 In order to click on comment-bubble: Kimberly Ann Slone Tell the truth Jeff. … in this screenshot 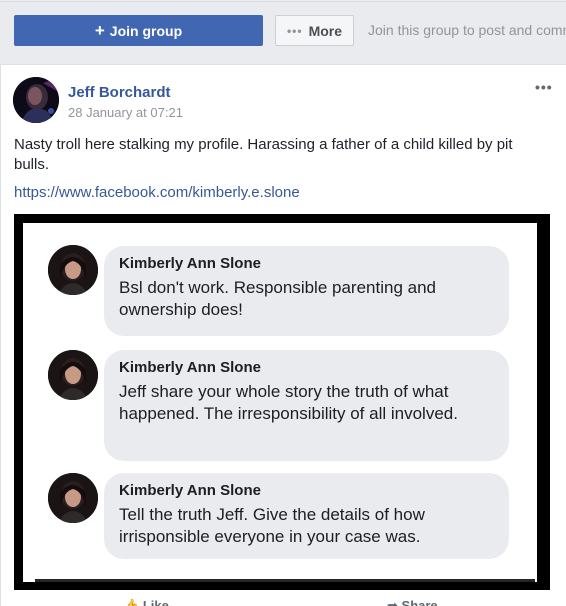, I will do `click(306, 516)`.